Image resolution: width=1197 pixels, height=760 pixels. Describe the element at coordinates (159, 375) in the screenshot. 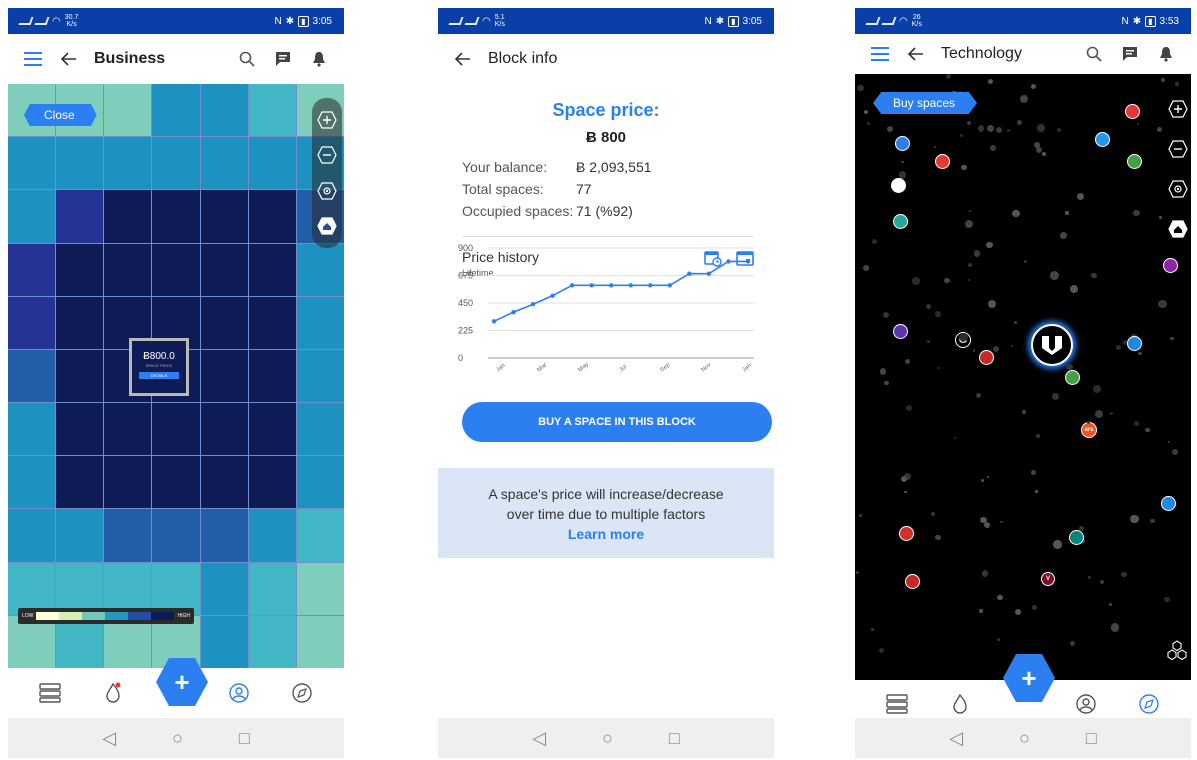

I see `popup-details-button: DETAILS` at that location.